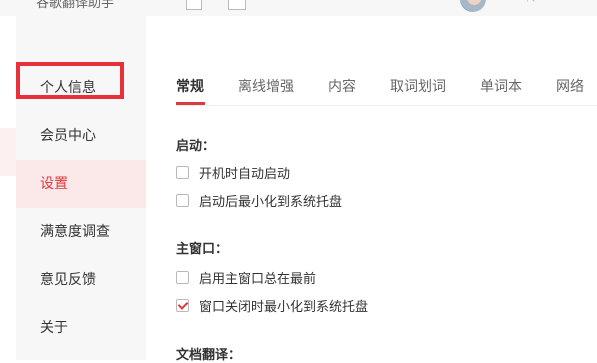 The image size is (597, 363). What do you see at coordinates (68, 136) in the screenshot?
I see `sidebar-item-label: 会员中心` at bounding box center [68, 136].